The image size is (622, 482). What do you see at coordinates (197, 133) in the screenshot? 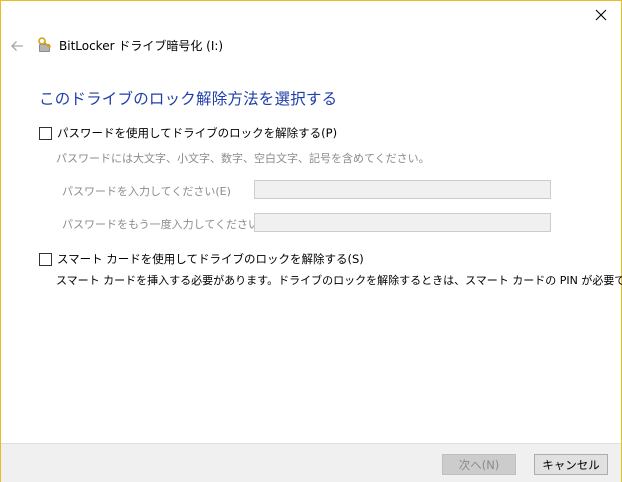
I see `password-option-label: パスワードを使用してドライブのロックを解除する(P)` at bounding box center [197, 133].